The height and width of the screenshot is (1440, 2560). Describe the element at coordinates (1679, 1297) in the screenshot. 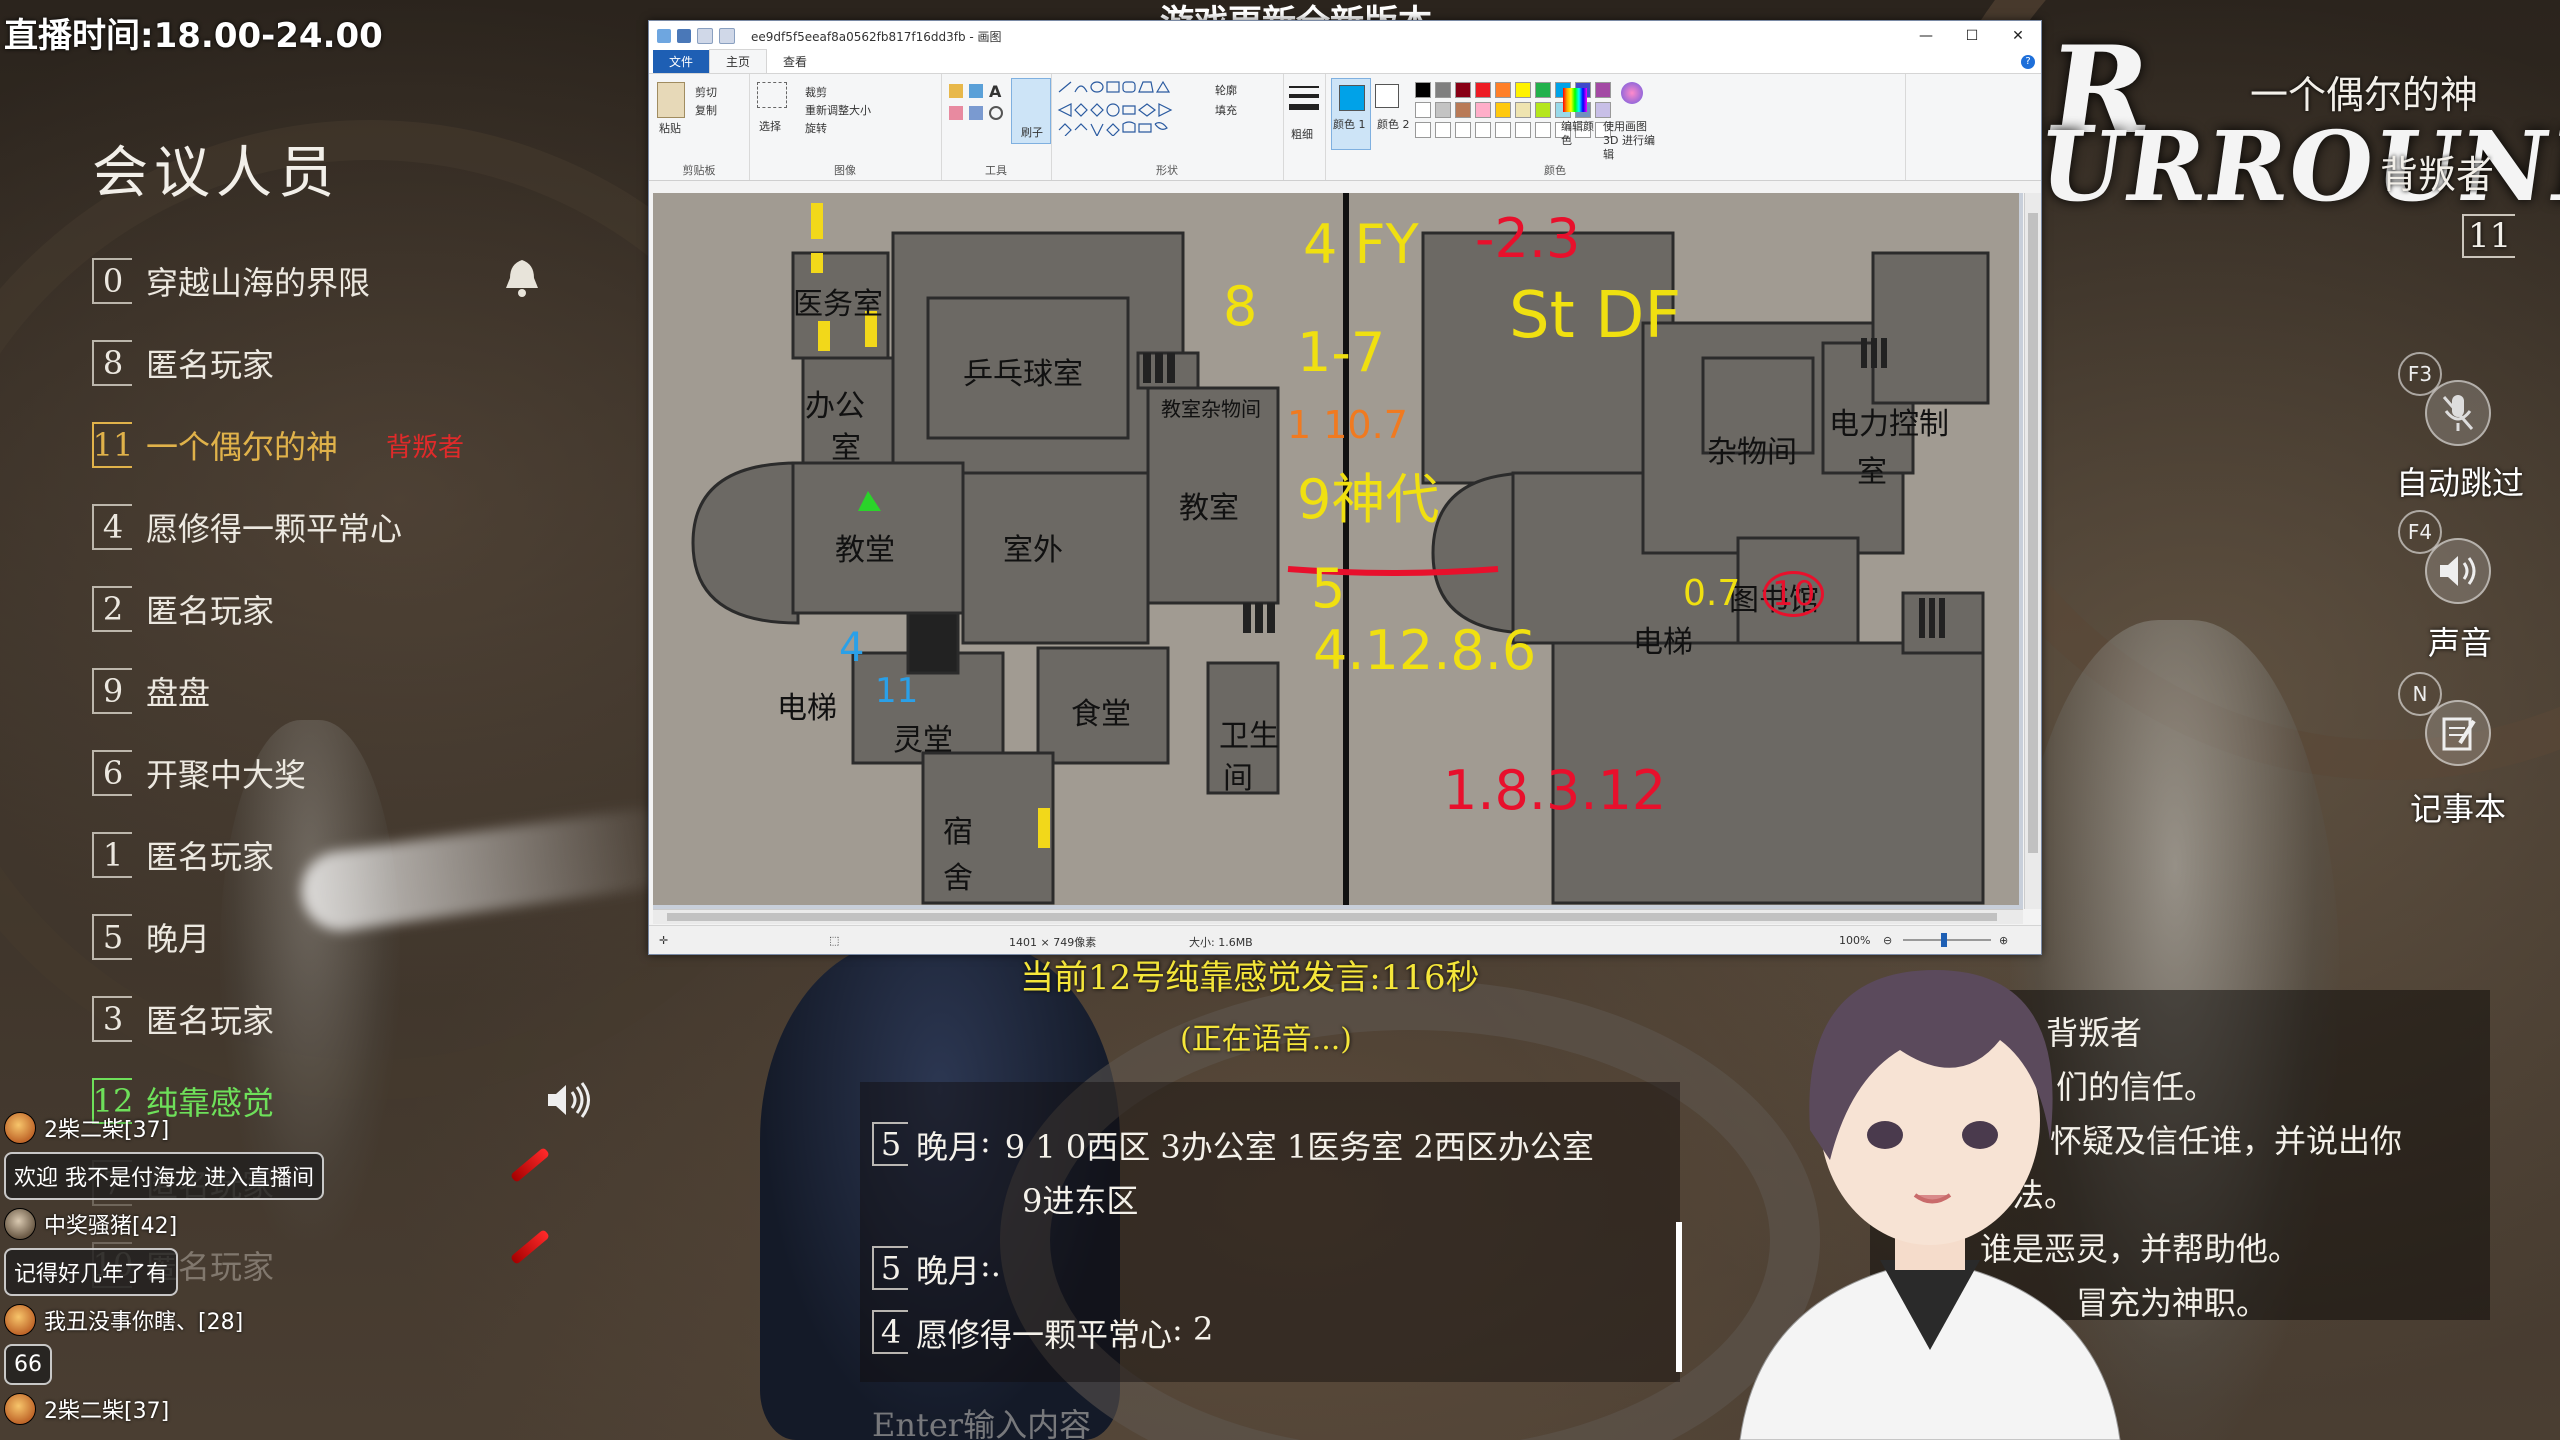

I see `transcript-scrollbar` at that location.